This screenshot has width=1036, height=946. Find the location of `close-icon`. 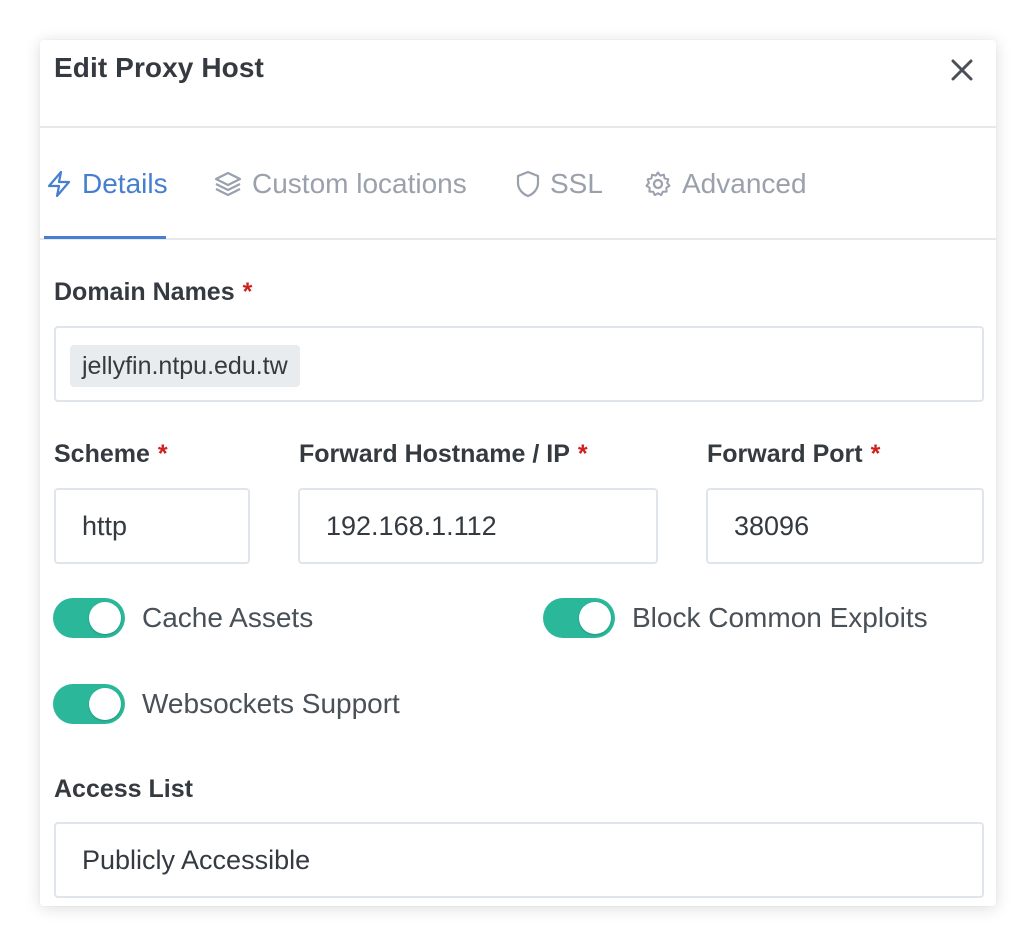

close-icon is located at coordinates (962, 70).